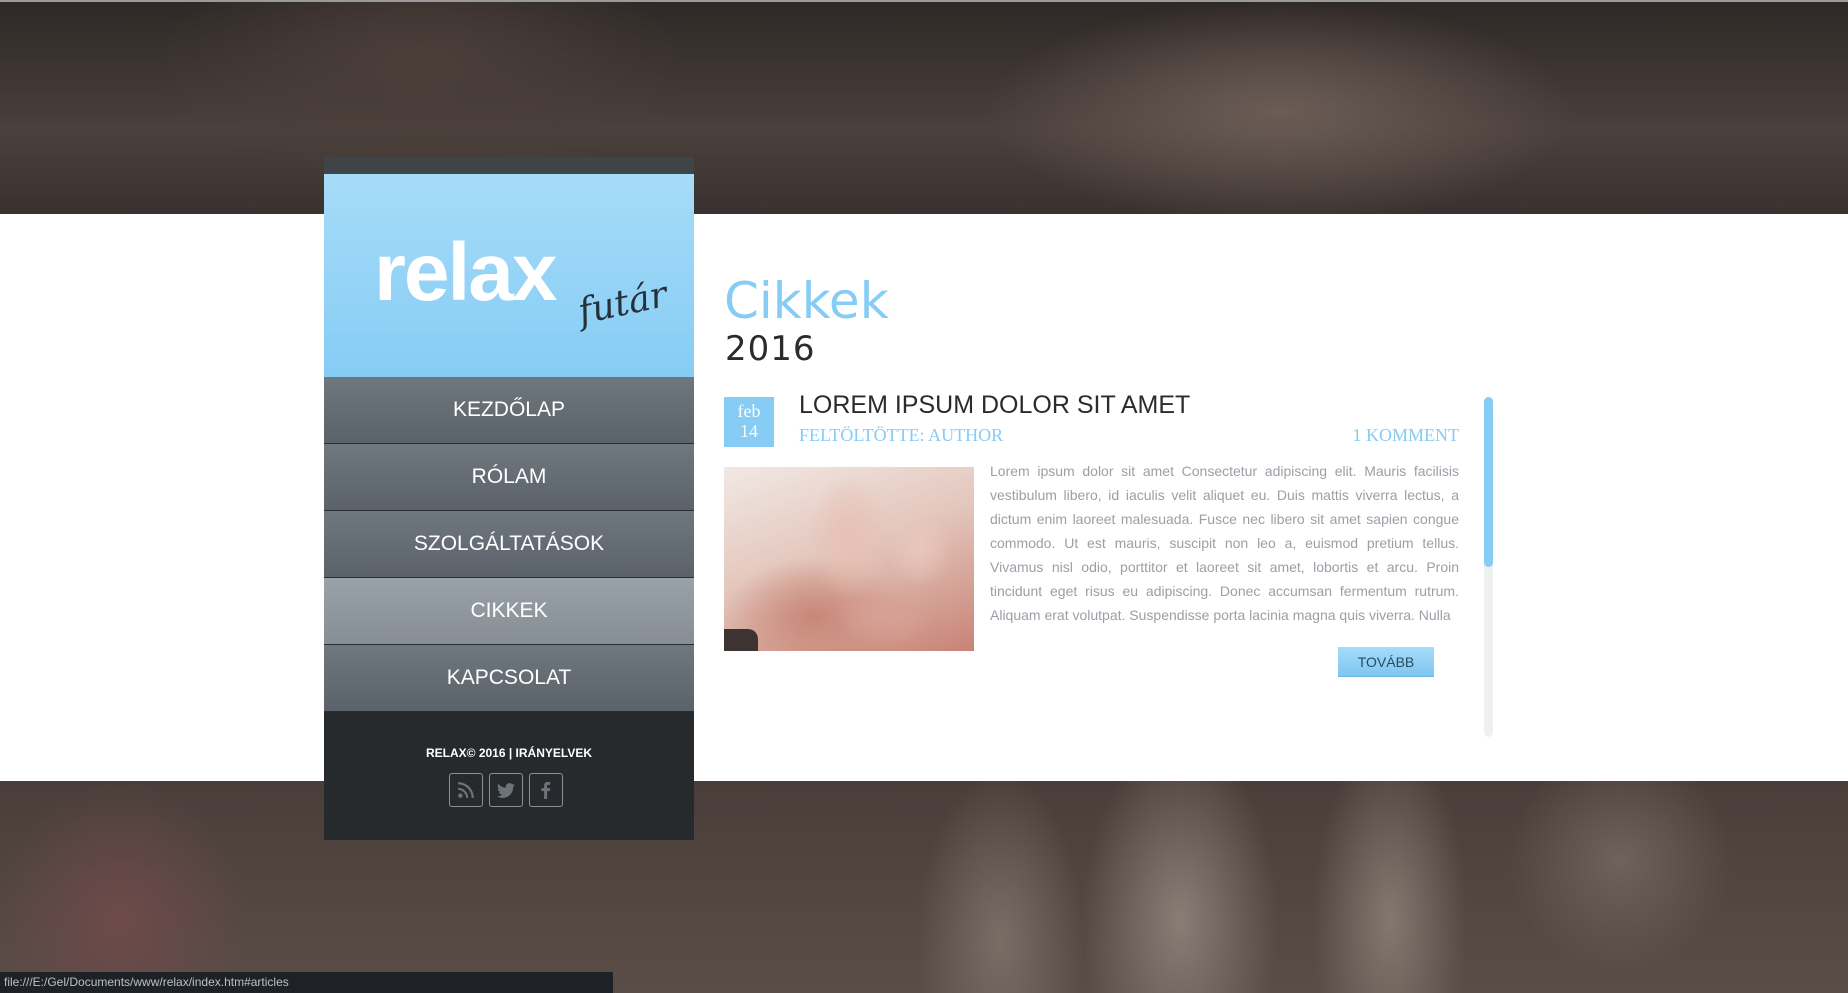 The width and height of the screenshot is (1848, 993). I want to click on logo: relax futár, so click(509, 275).